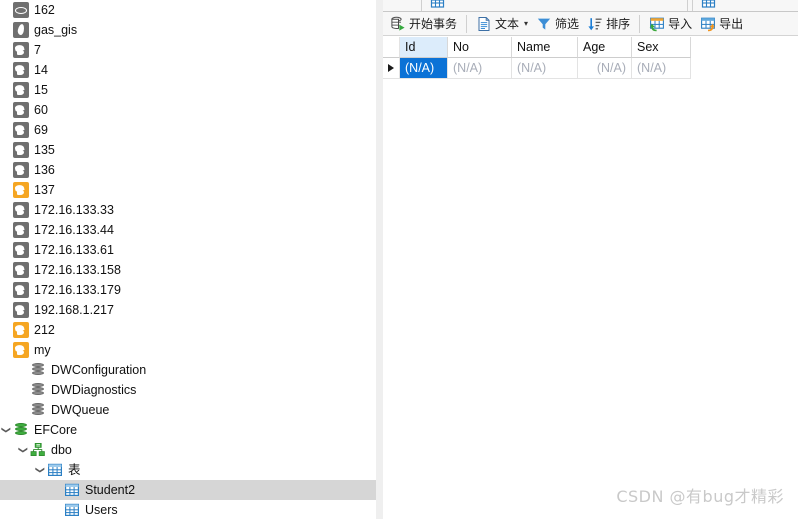 This screenshot has height=519, width=798. Describe the element at coordinates (74, 250) in the screenshot. I see `tree-item-label: 172.16.133.61` at that location.